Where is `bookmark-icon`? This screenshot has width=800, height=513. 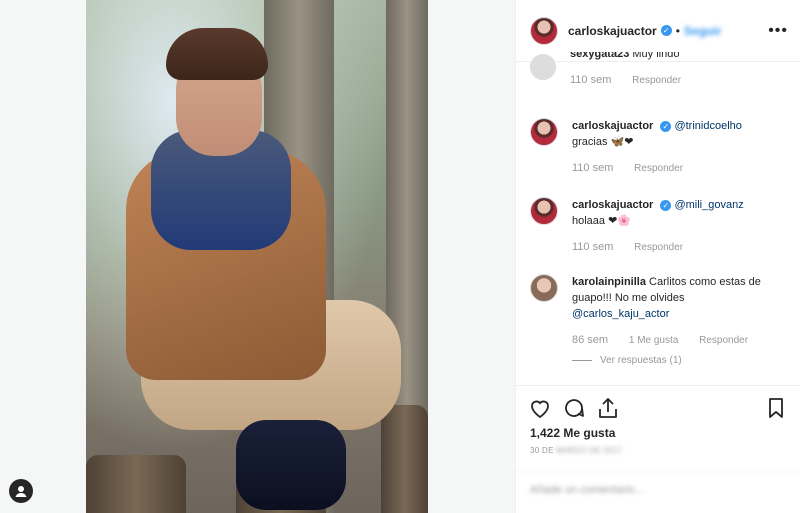
bookmark-icon is located at coordinates (776, 408).